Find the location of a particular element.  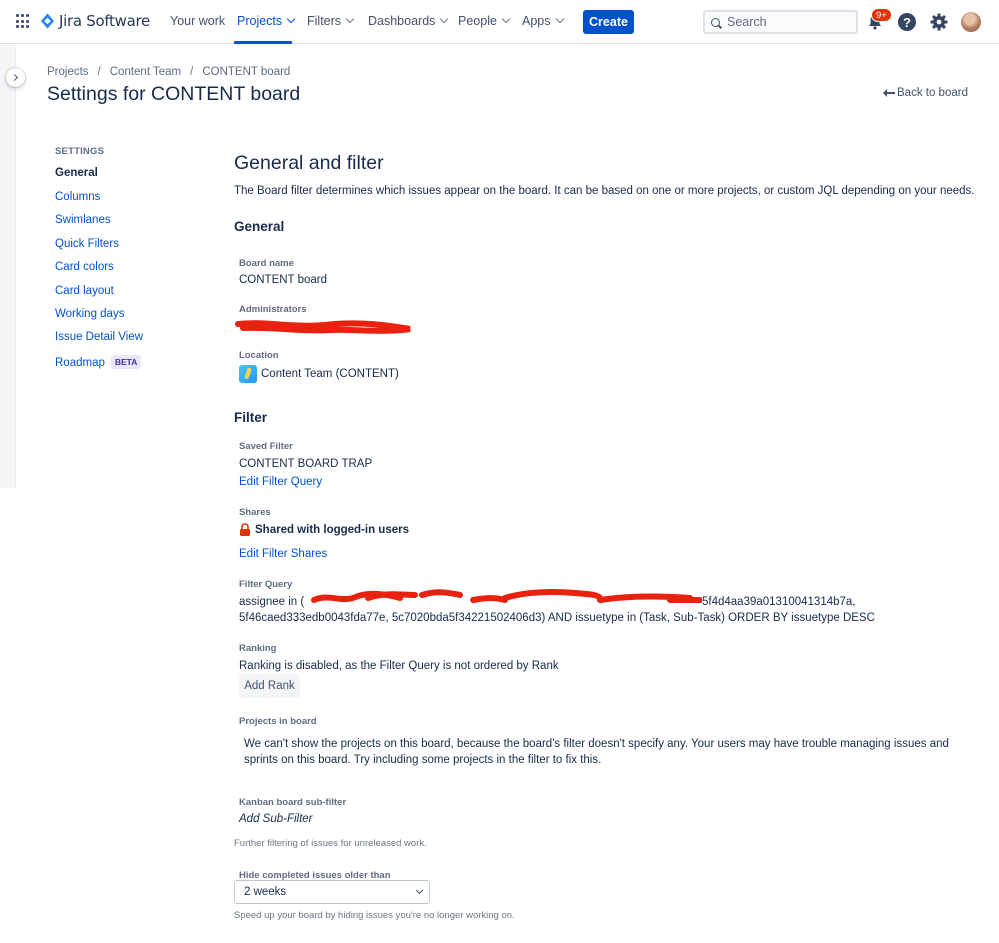

sidebar-rail is located at coordinates (8, 266).